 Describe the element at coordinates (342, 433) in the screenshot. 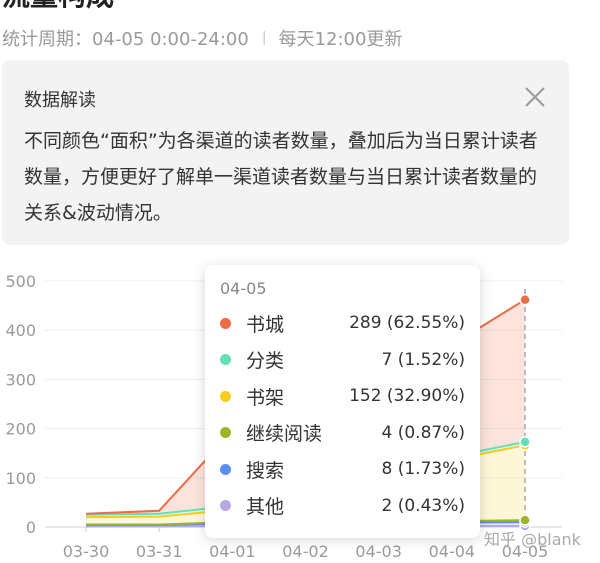

I see `tooltip-row: 继续阅读 4 (0.87%)` at that location.